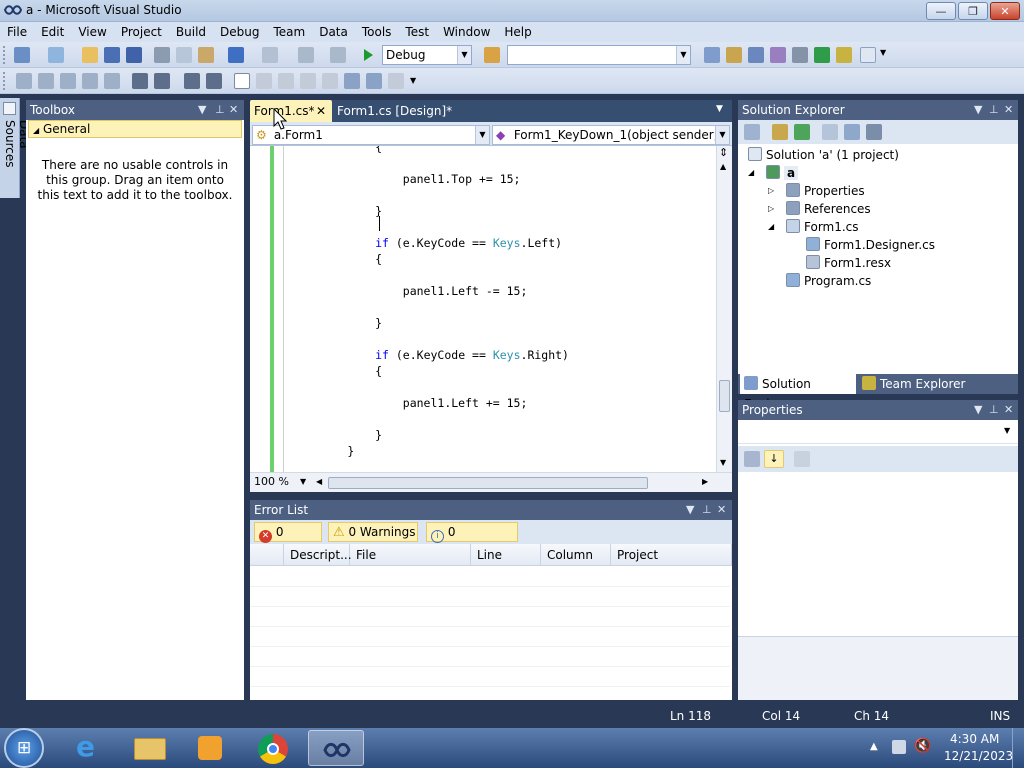 This screenshot has width=1024, height=768. What do you see at coordinates (52, 32) in the screenshot?
I see `menu-edit: Edit` at bounding box center [52, 32].